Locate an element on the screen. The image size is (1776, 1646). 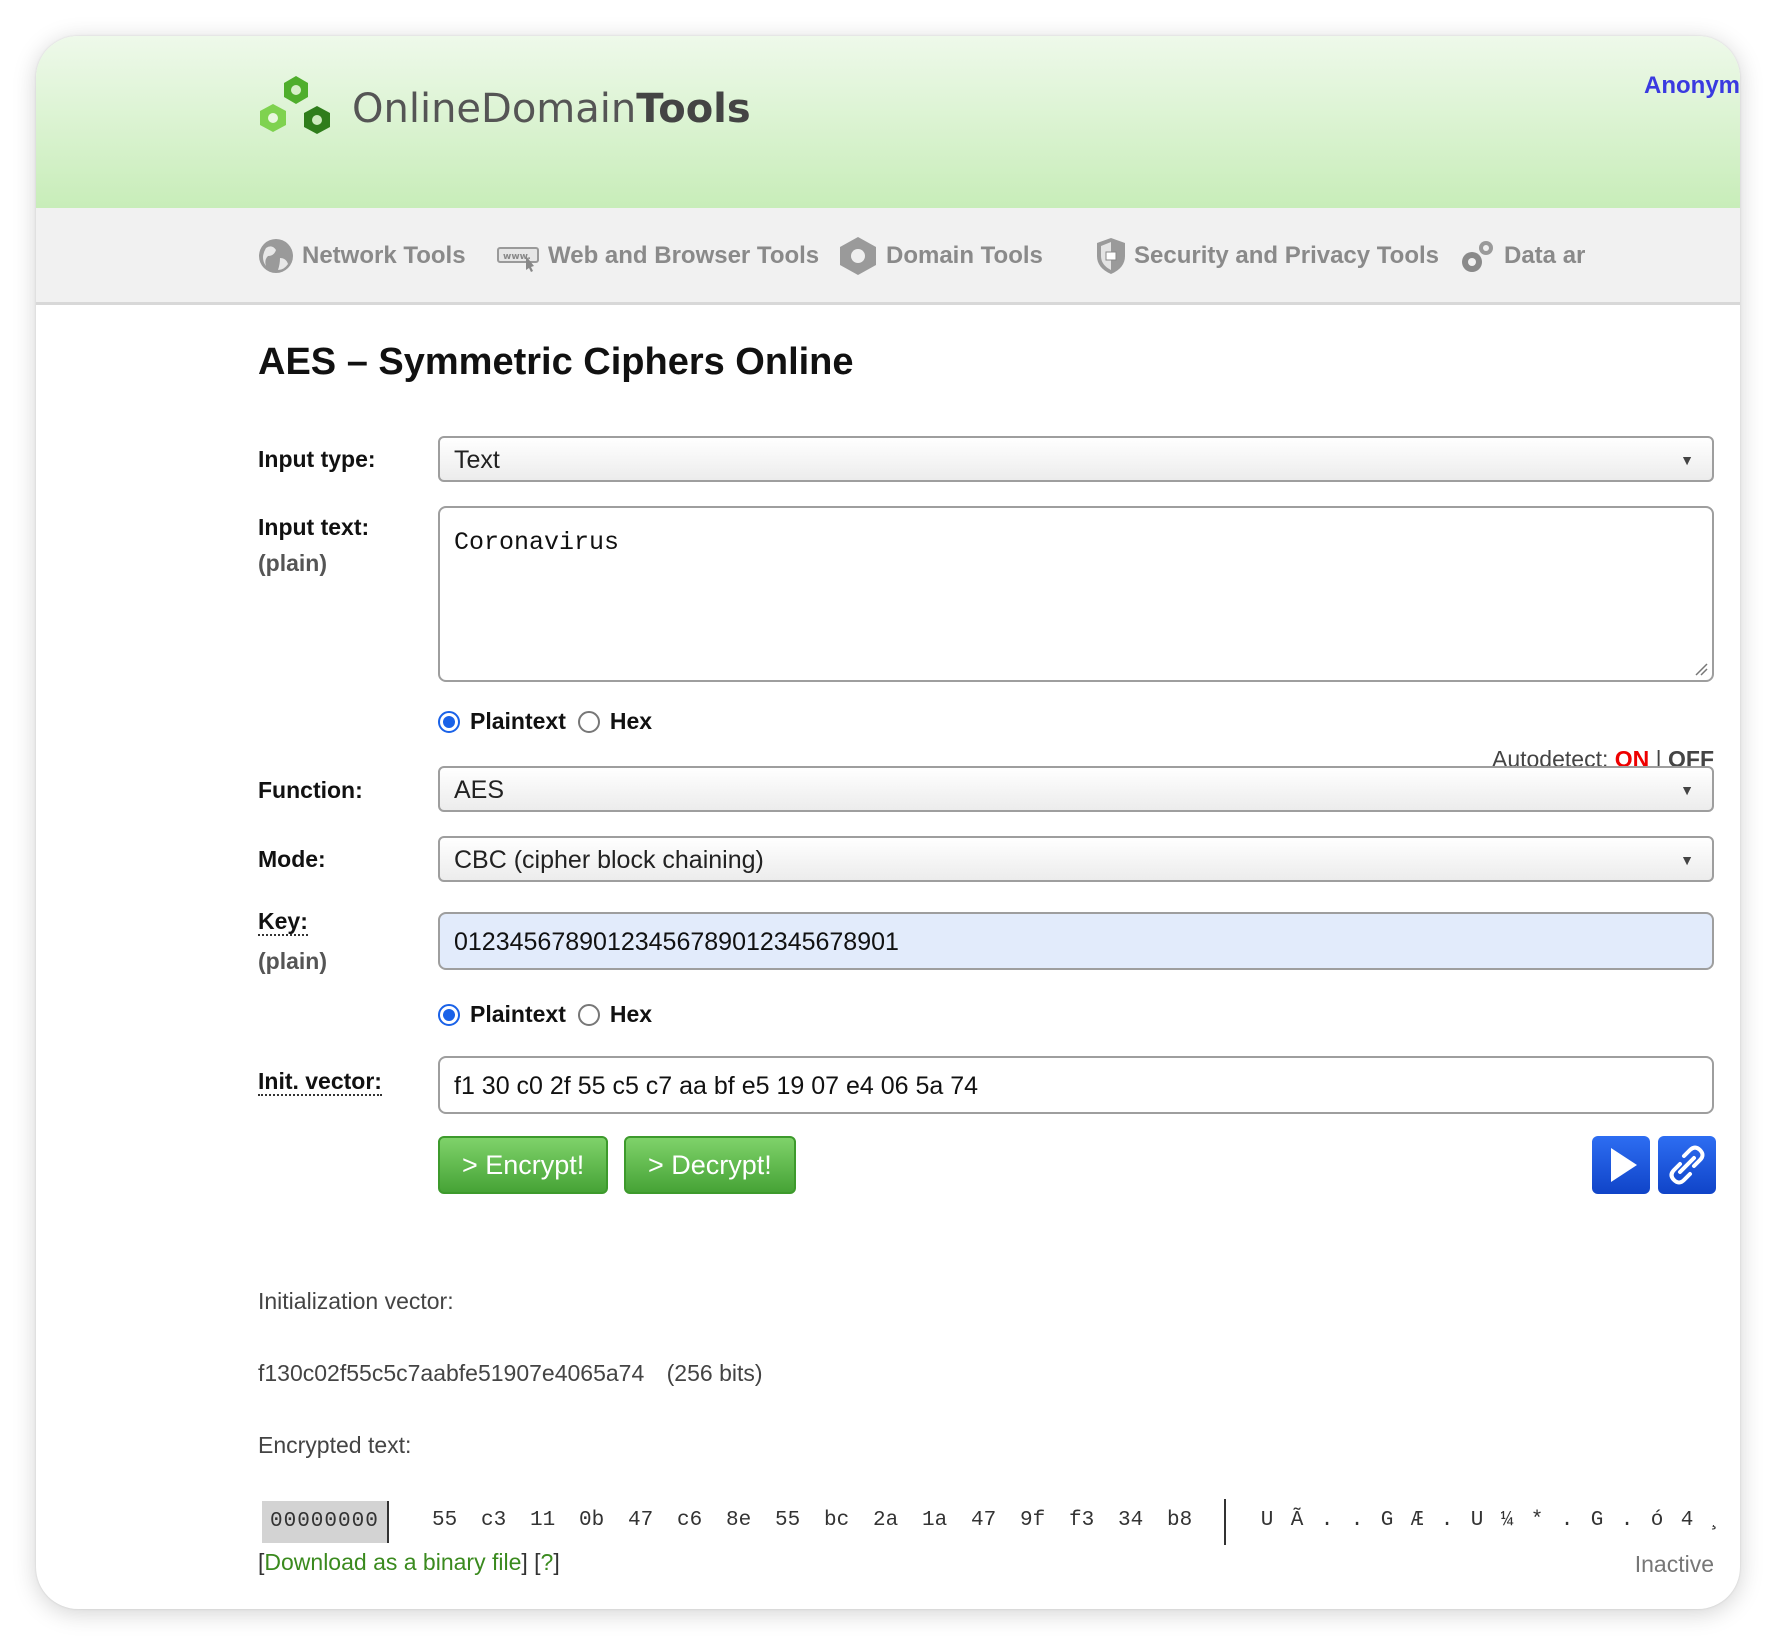
input-plaintext-label: Plaintext is located at coordinates (518, 721).